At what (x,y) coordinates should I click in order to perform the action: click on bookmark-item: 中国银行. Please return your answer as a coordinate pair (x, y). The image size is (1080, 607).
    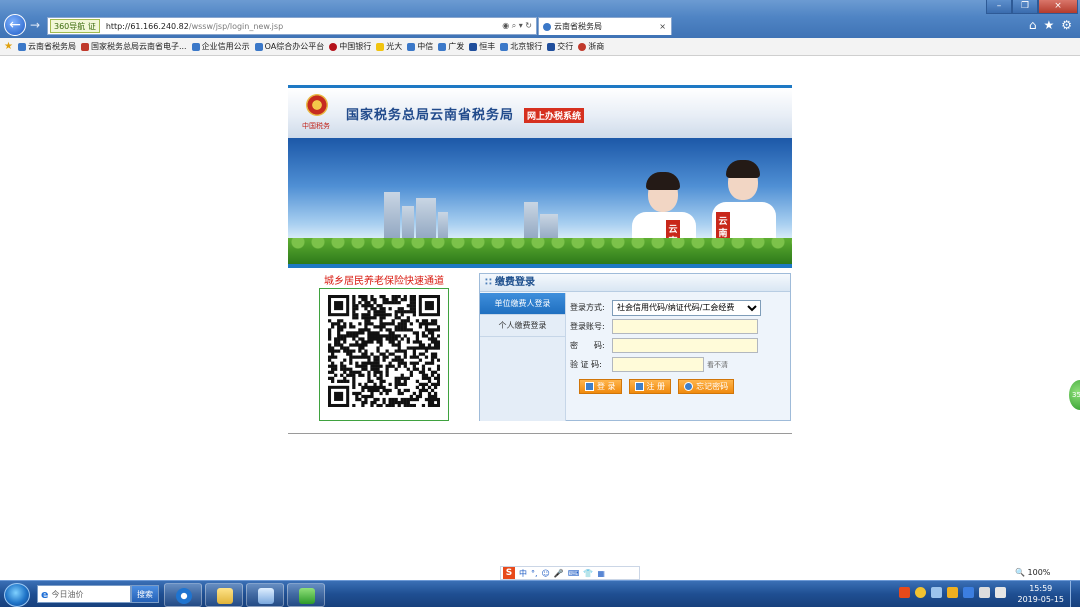
    Looking at the image, I should click on (350, 46).